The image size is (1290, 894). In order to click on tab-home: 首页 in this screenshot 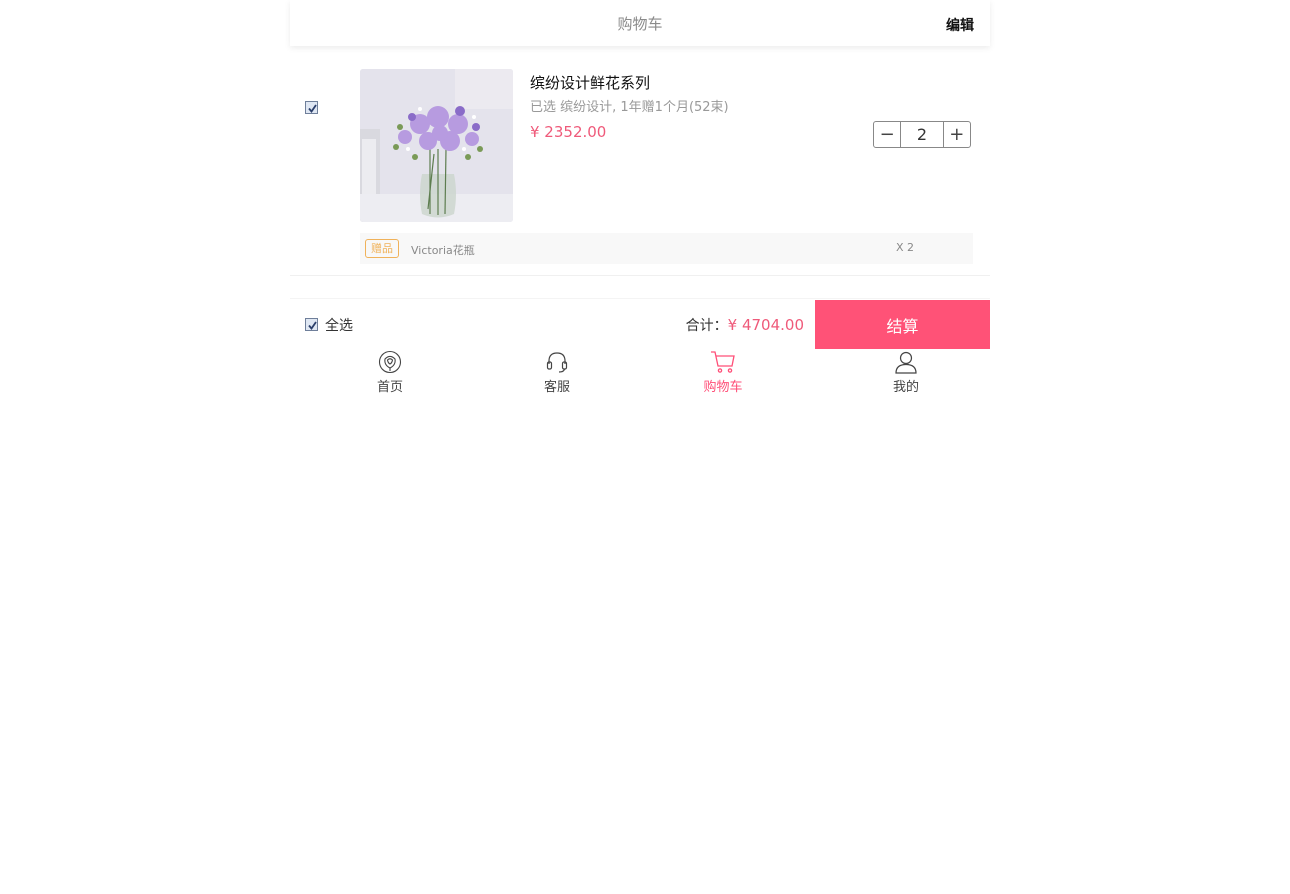, I will do `click(390, 373)`.